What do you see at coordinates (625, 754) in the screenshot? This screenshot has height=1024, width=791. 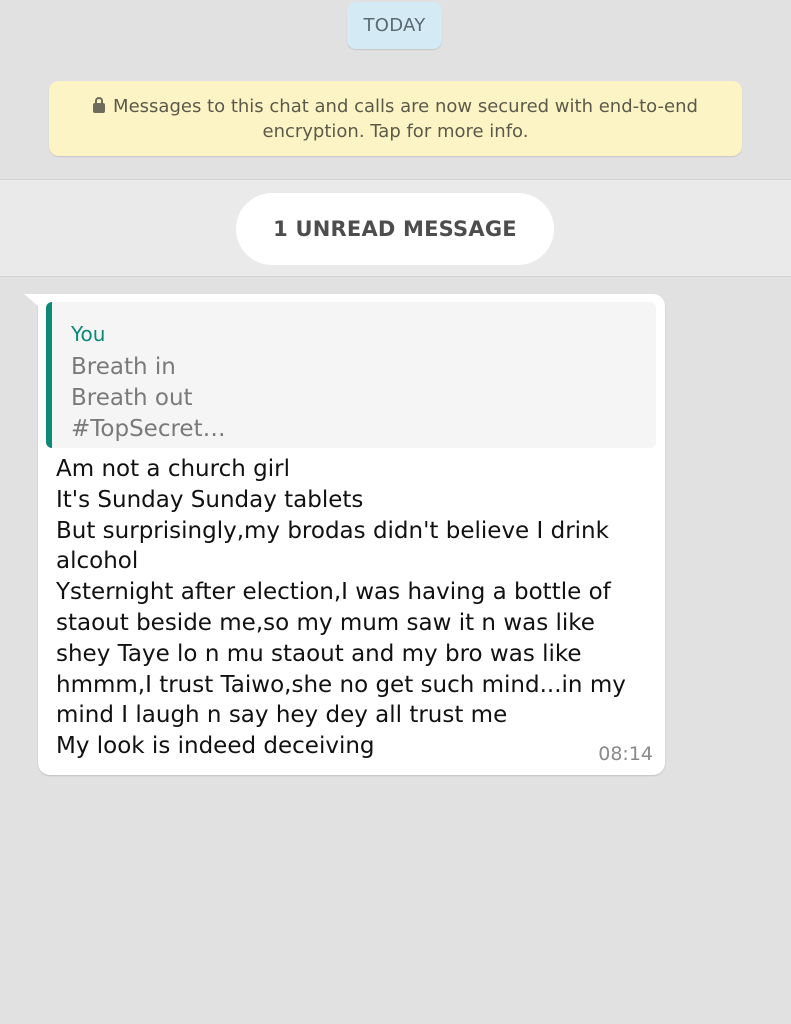 I see `message-timestamp: 08:14` at bounding box center [625, 754].